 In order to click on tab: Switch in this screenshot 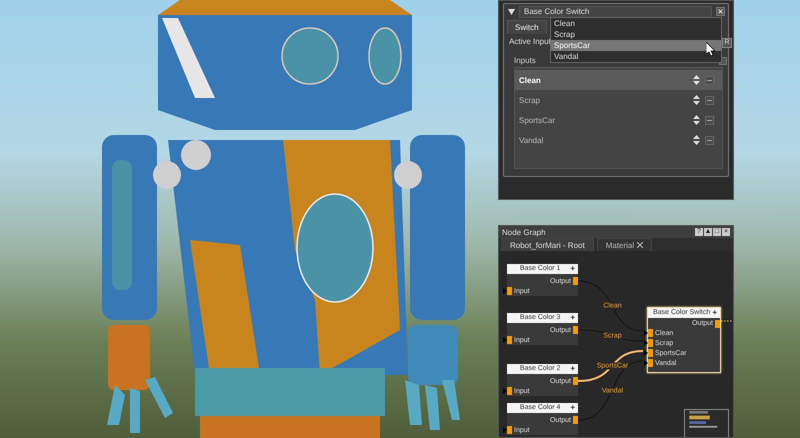, I will do `click(527, 27)`.